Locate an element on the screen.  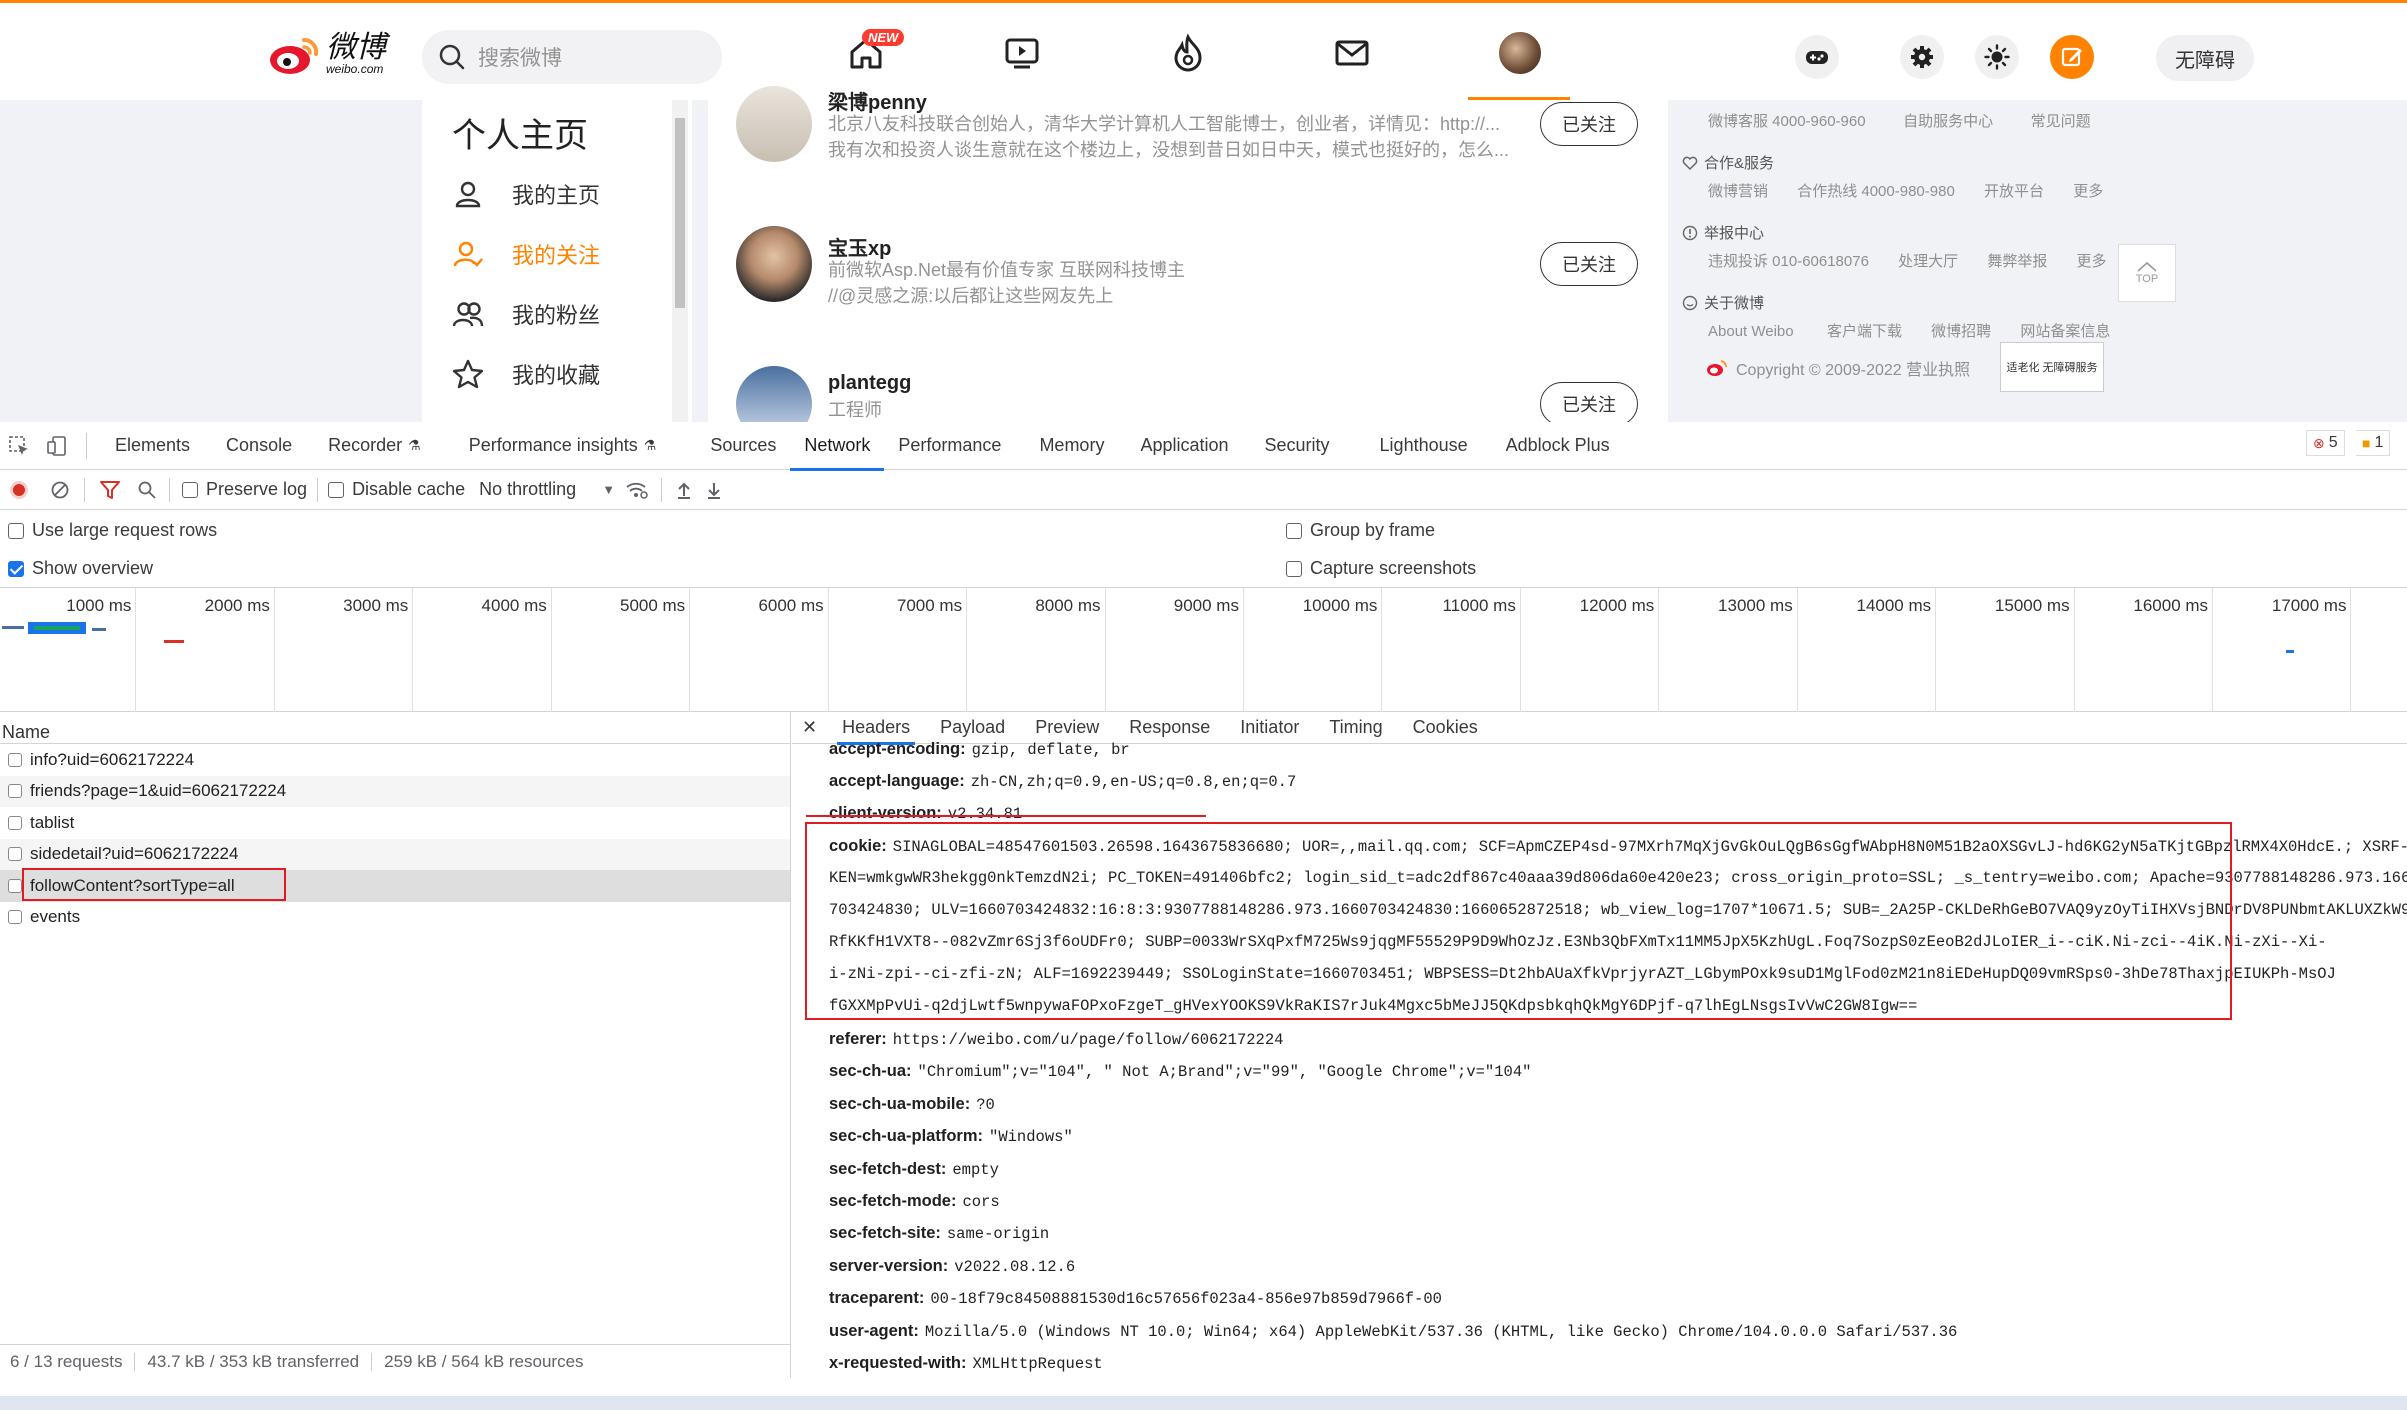
theme-toggle is located at coordinates (1997, 57).